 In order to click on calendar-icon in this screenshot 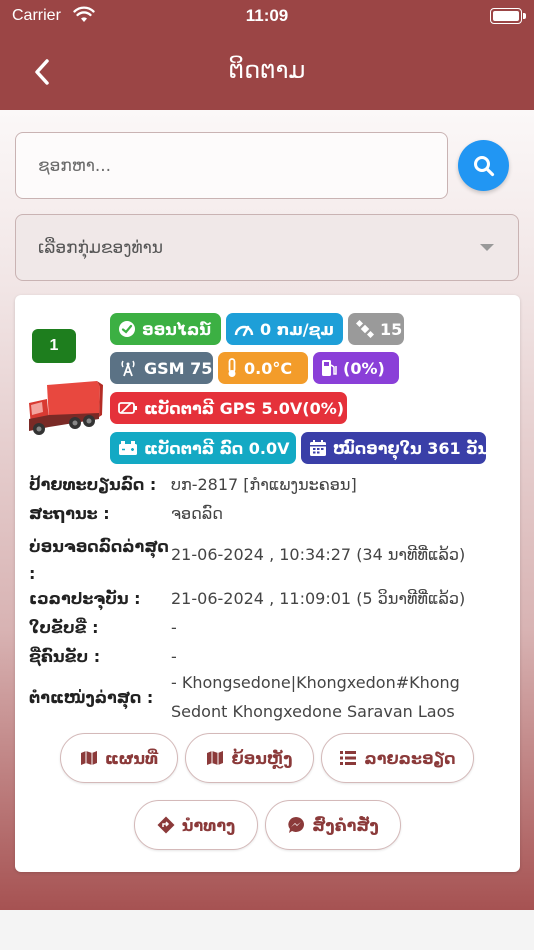, I will do `click(318, 448)`.